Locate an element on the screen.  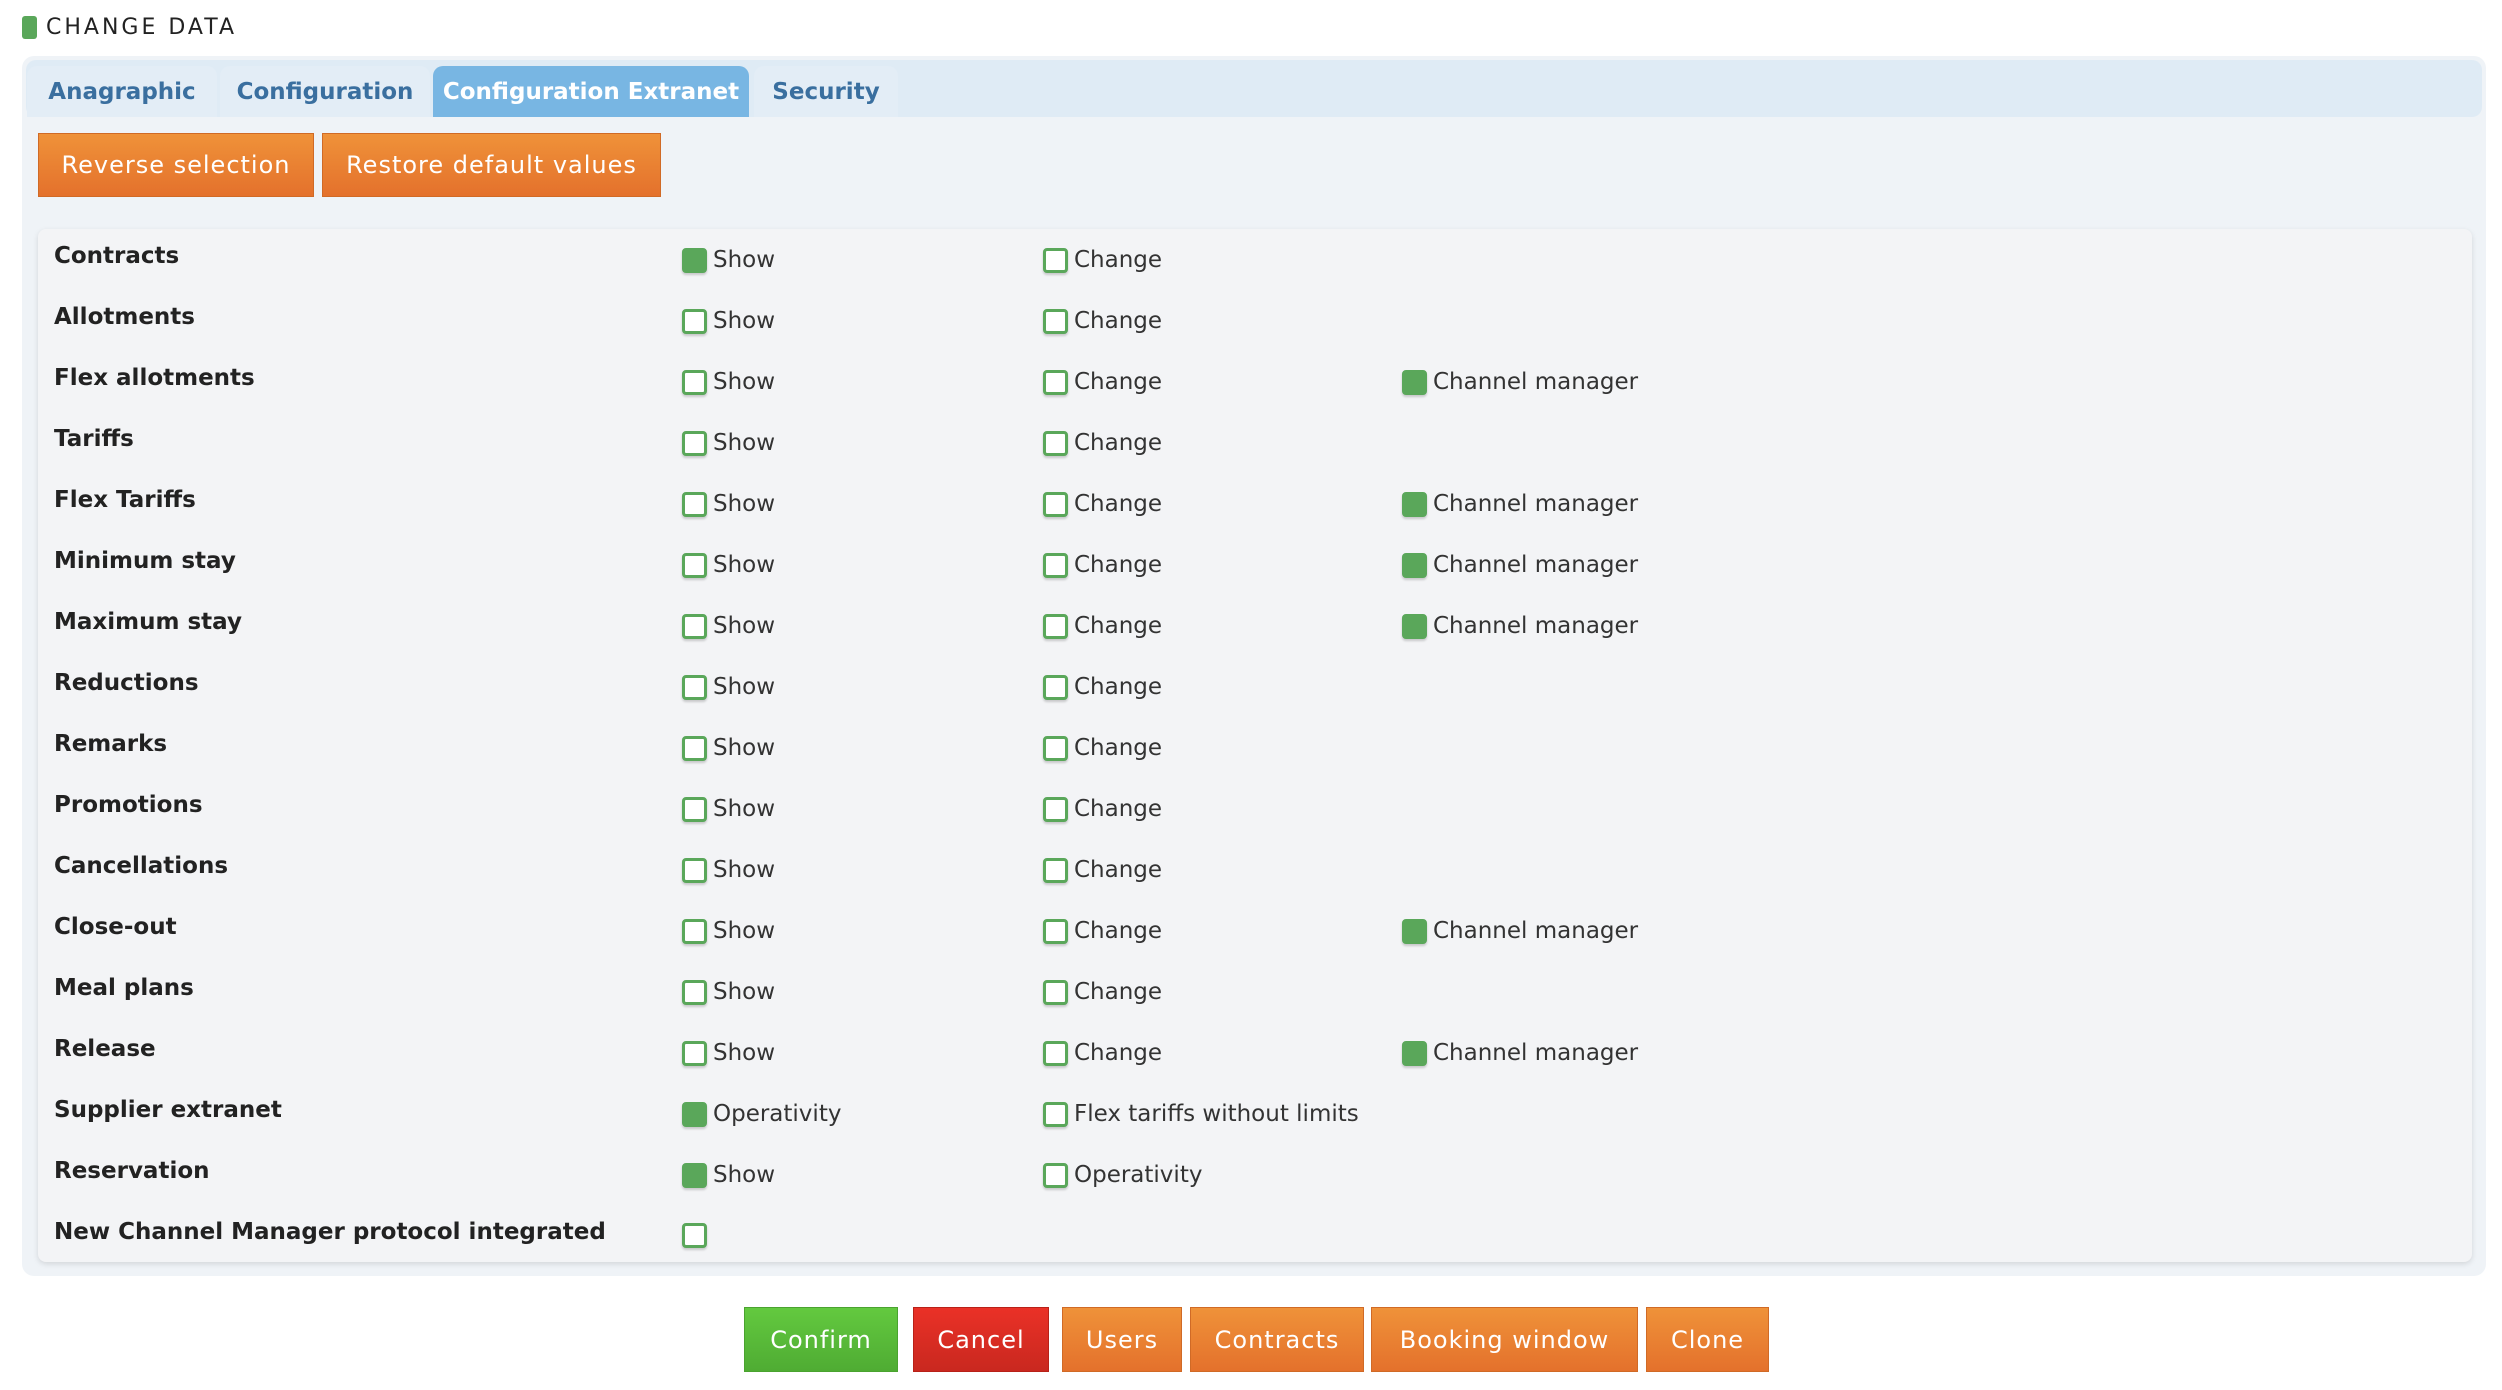
option-toggle is located at coordinates (694, 1235).